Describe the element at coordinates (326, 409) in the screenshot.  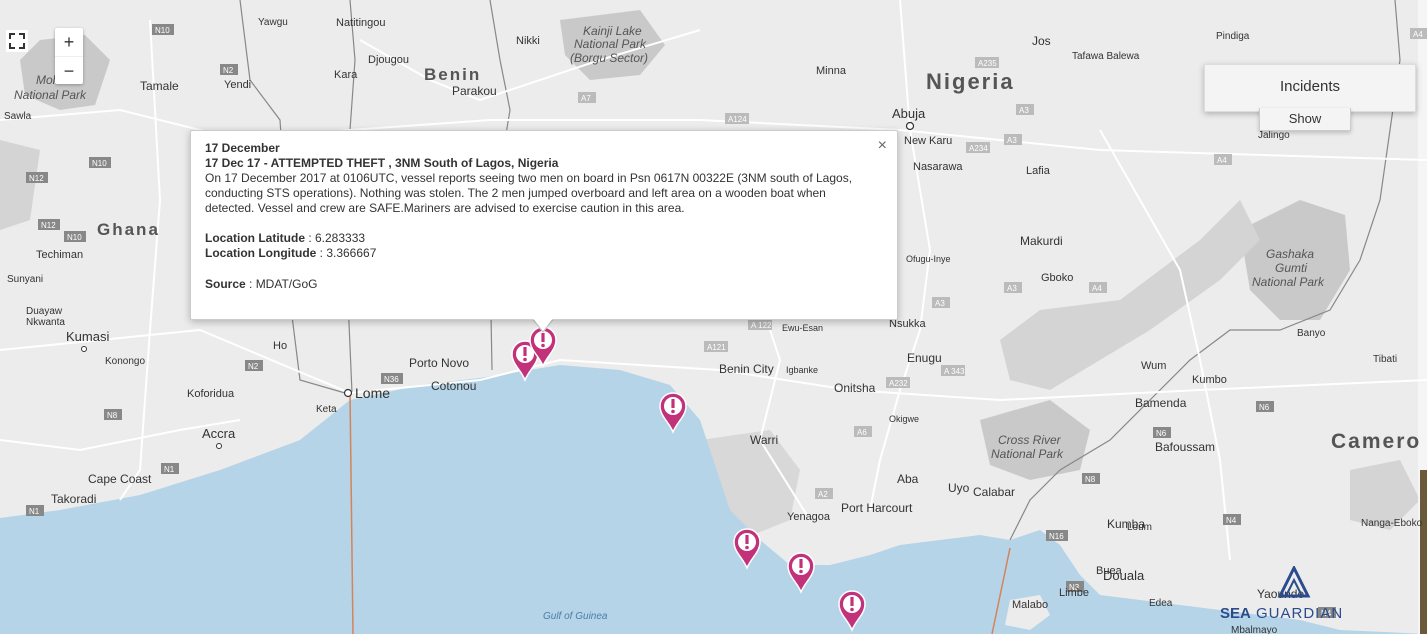
I see `svg-text: Keta` at that location.